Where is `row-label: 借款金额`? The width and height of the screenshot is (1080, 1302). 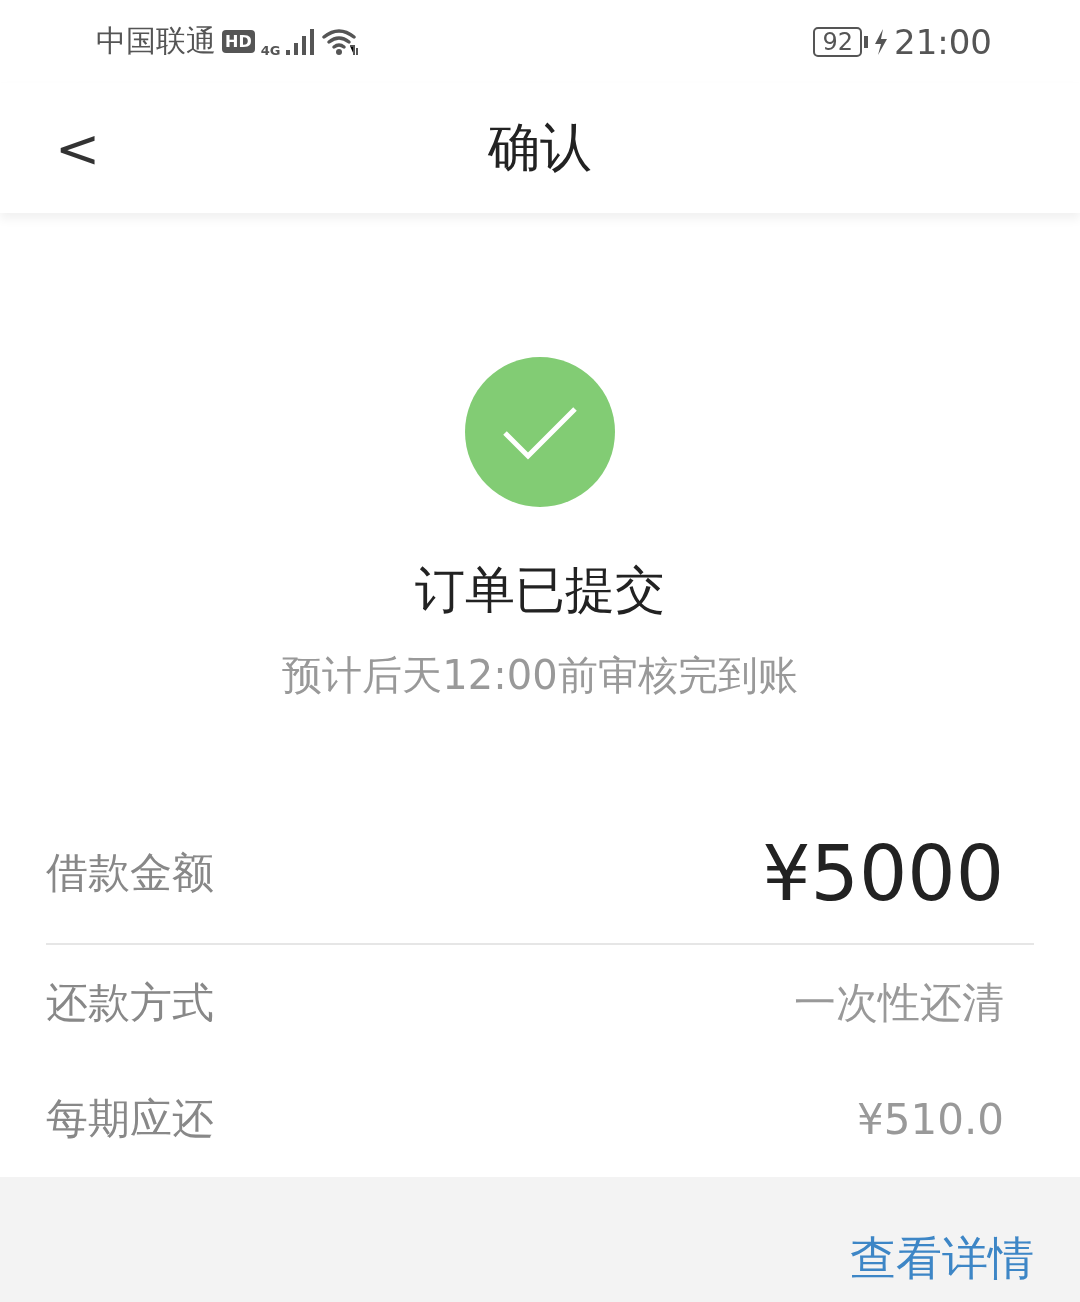
row-label: 借款金额 is located at coordinates (130, 873).